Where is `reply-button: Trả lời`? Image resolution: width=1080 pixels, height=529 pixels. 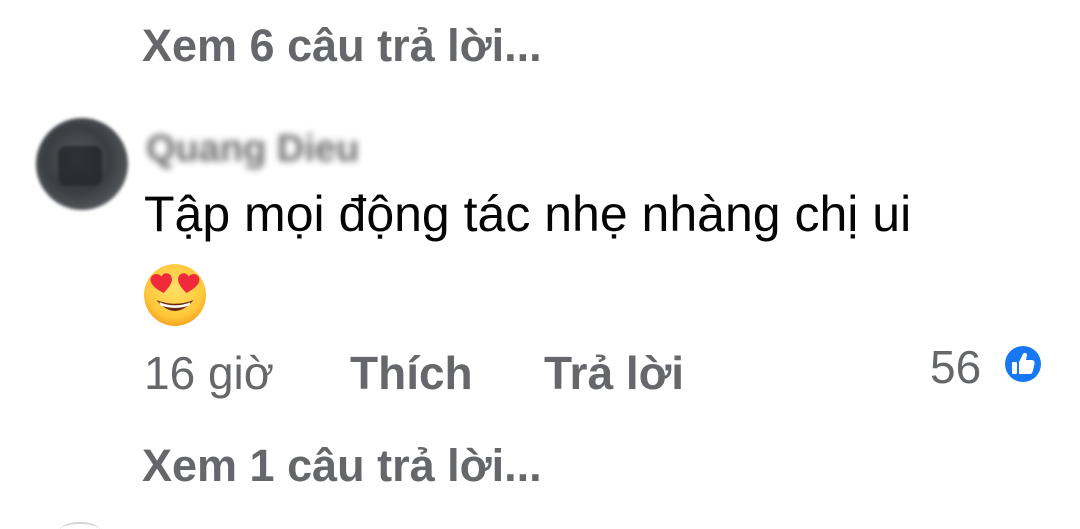 reply-button: Trả lời is located at coordinates (614, 373).